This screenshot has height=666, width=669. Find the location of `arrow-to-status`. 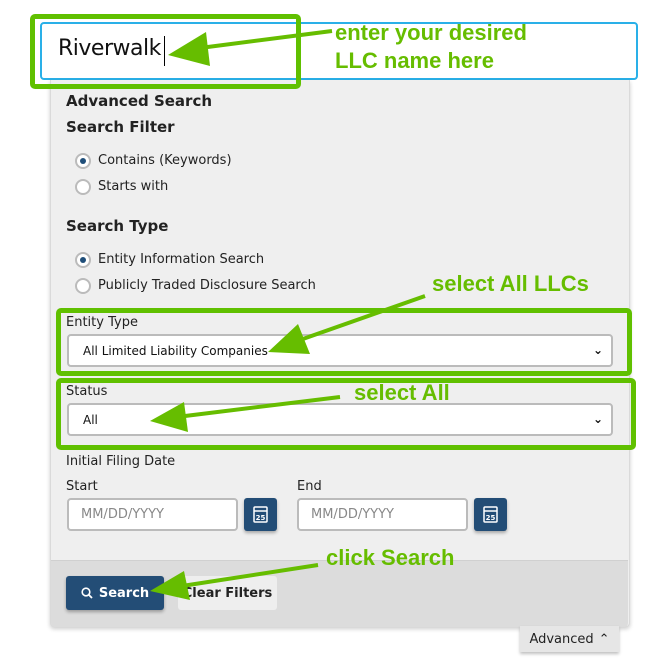

arrow-to-status is located at coordinates (245, 413).